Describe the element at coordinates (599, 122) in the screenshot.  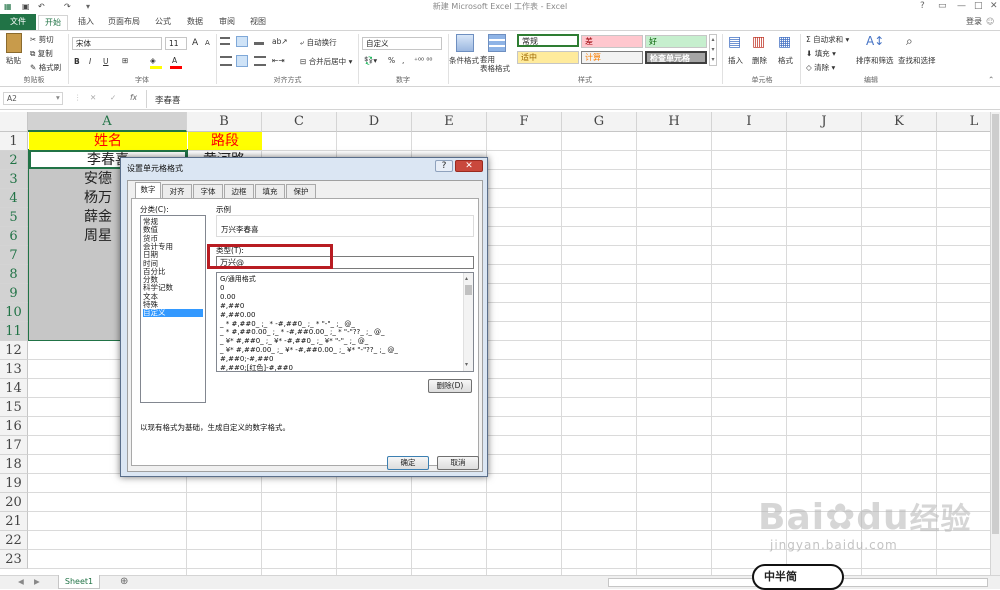
I see `column-header-g: G` at that location.